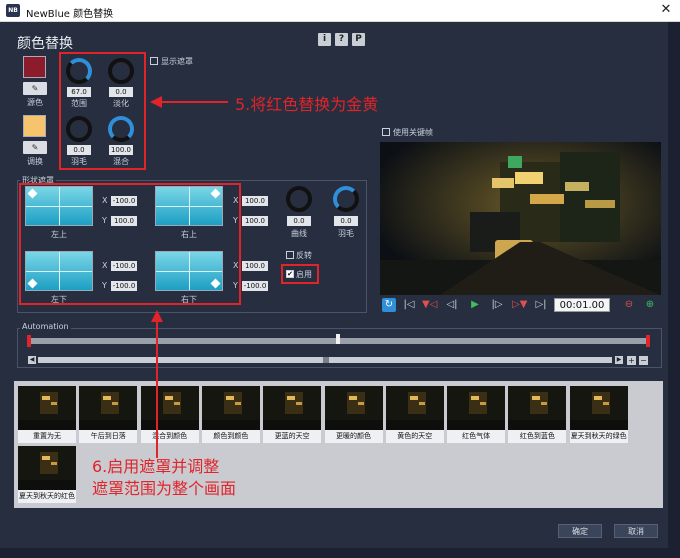 The width and height of the screenshot is (680, 558). What do you see at coordinates (537, 436) in the screenshot?
I see `preset-label: 红色到蓝色` at bounding box center [537, 436].